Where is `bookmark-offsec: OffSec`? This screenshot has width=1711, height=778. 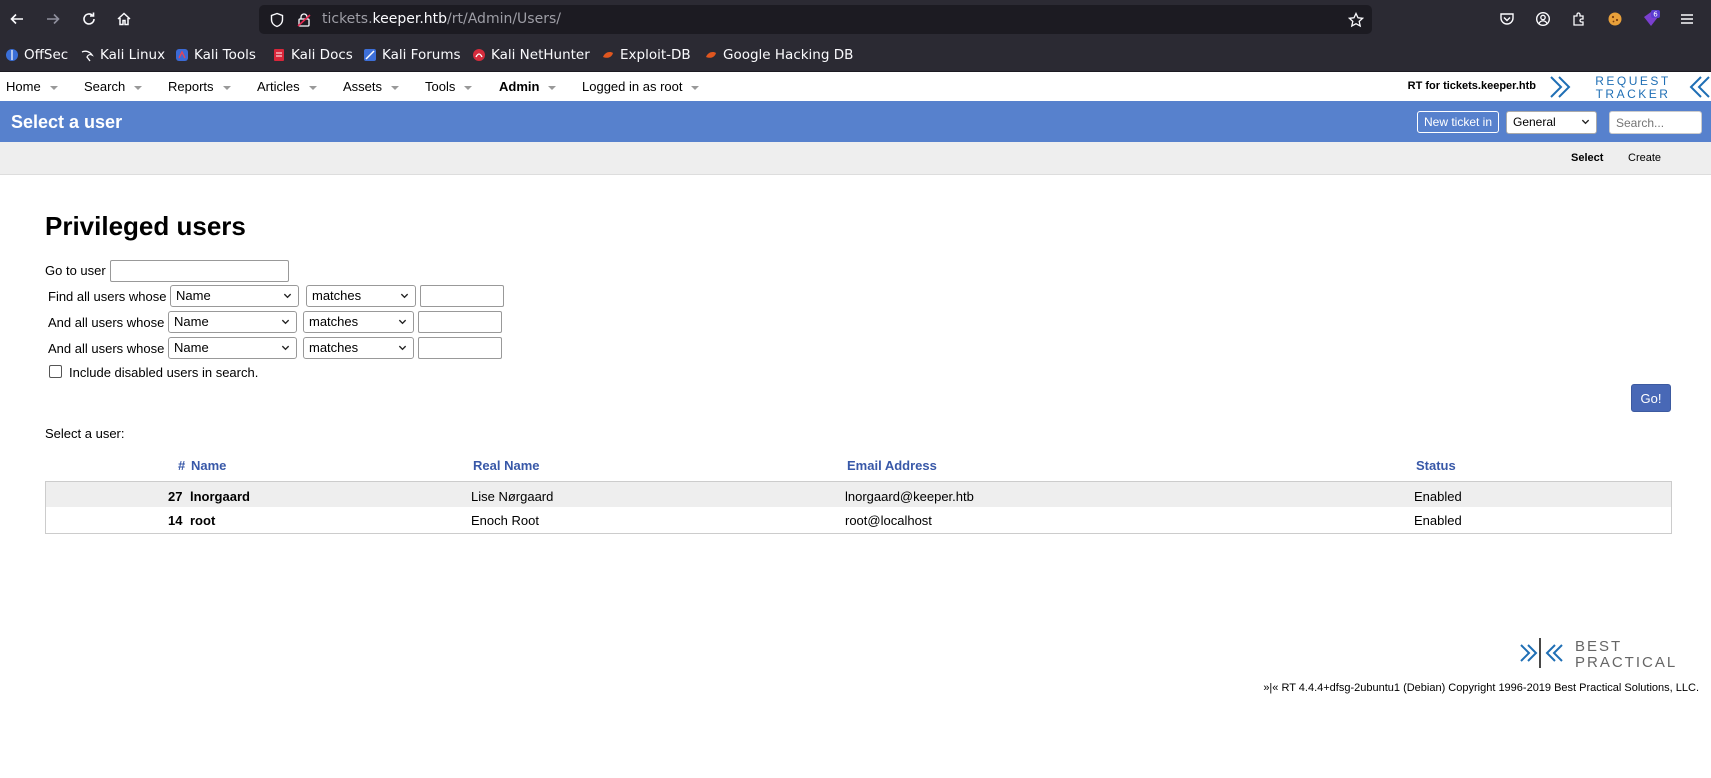 bookmark-offsec: OffSec is located at coordinates (36, 55).